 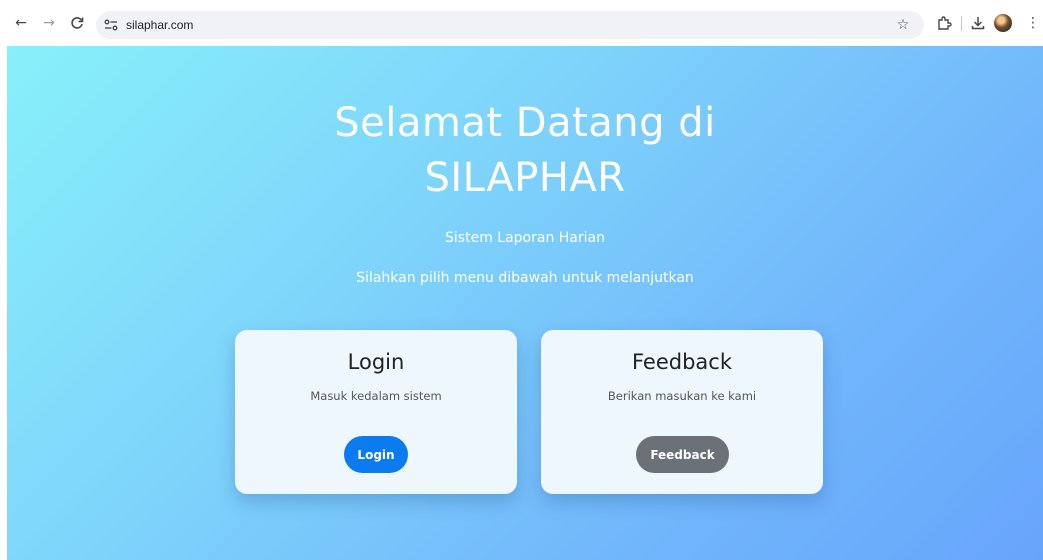 What do you see at coordinates (376, 454) in the screenshot?
I see `login-button: Login` at bounding box center [376, 454].